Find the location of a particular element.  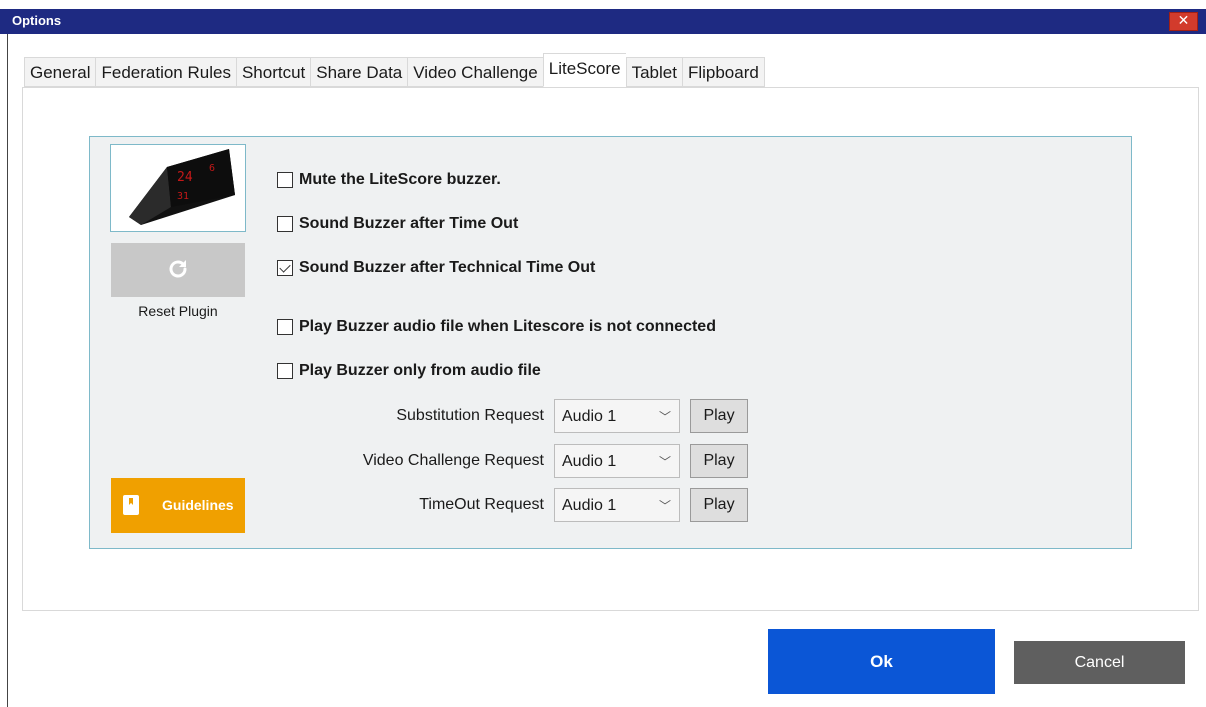

buzzer-after-timeout-label: Sound Buzzer after Time Out is located at coordinates (409, 223).